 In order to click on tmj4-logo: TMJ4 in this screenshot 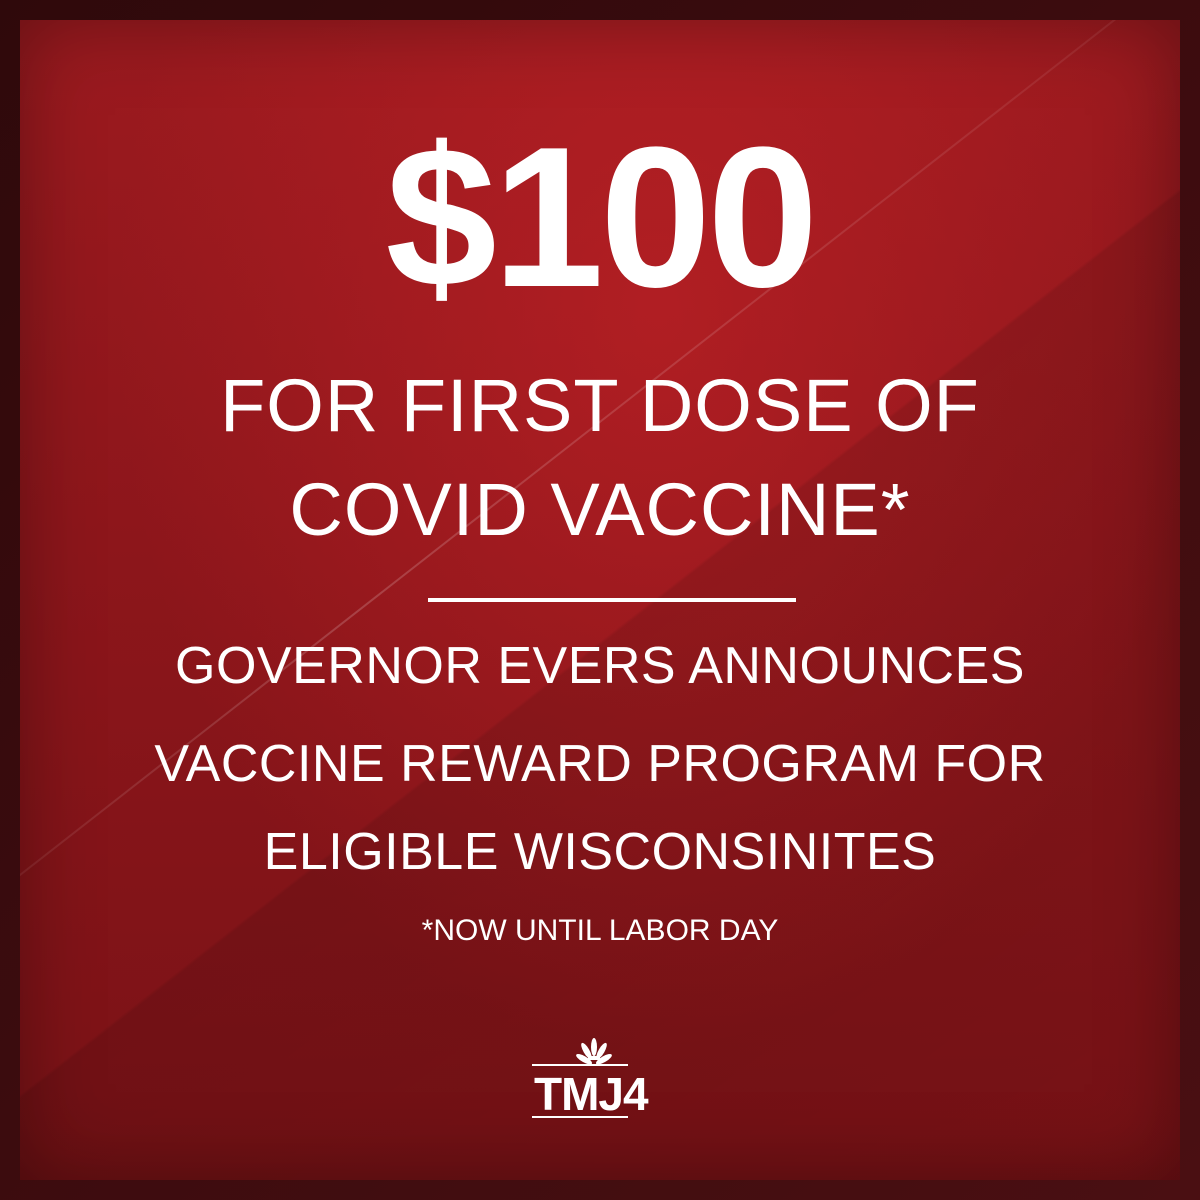, I will do `click(591, 1079)`.